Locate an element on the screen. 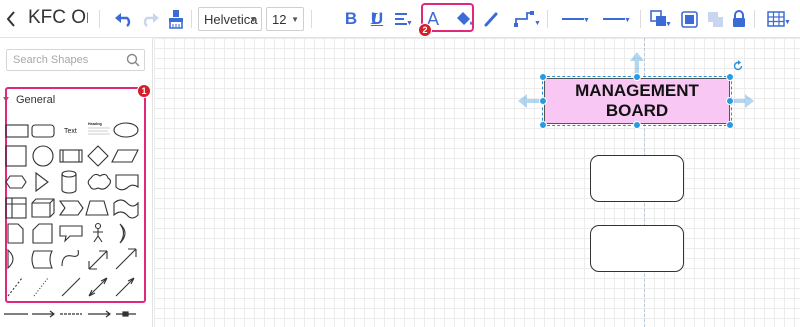 This screenshot has width=800, height=327. annotation-badge-2: 2 is located at coordinates (425, 30).